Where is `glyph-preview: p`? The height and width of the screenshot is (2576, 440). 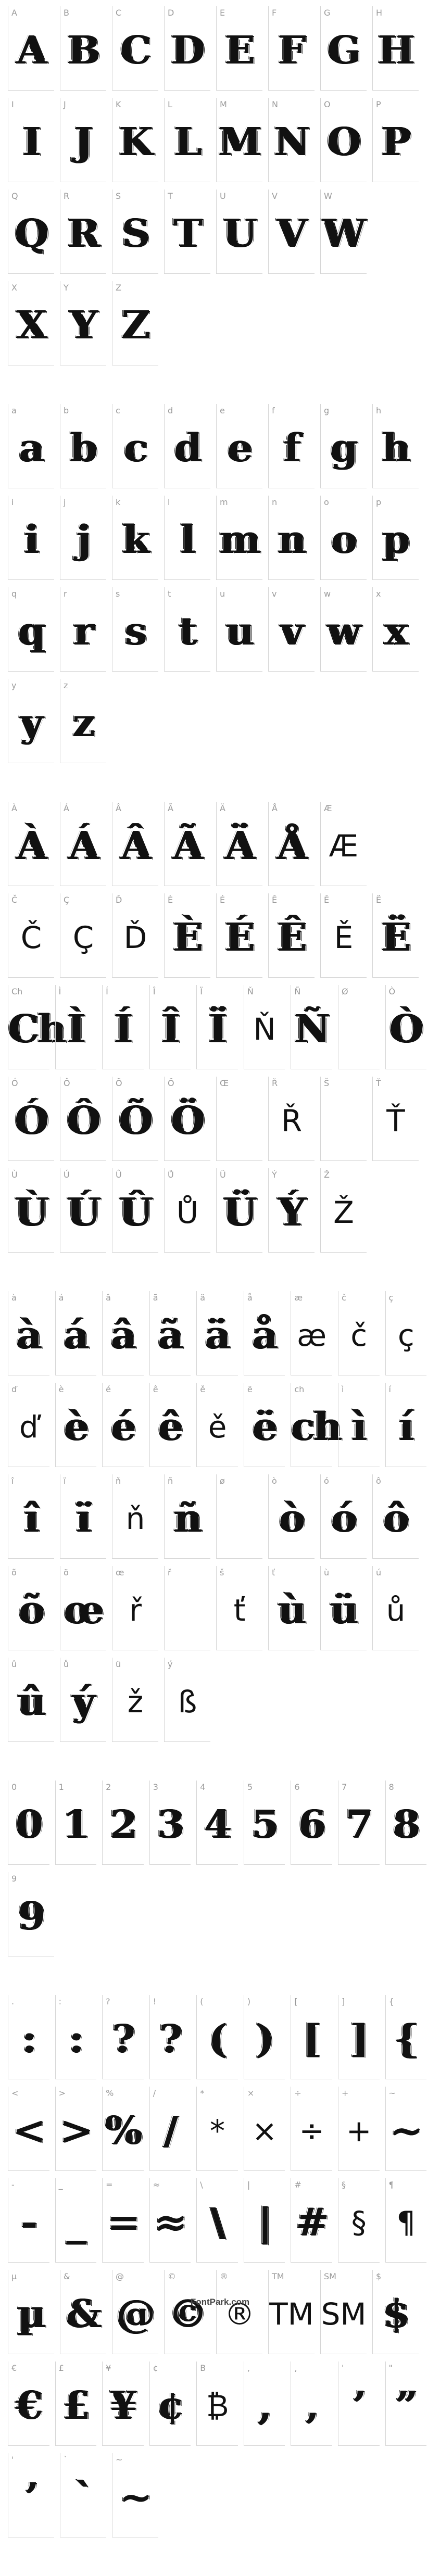
glyph-preview: p is located at coordinates (396, 539).